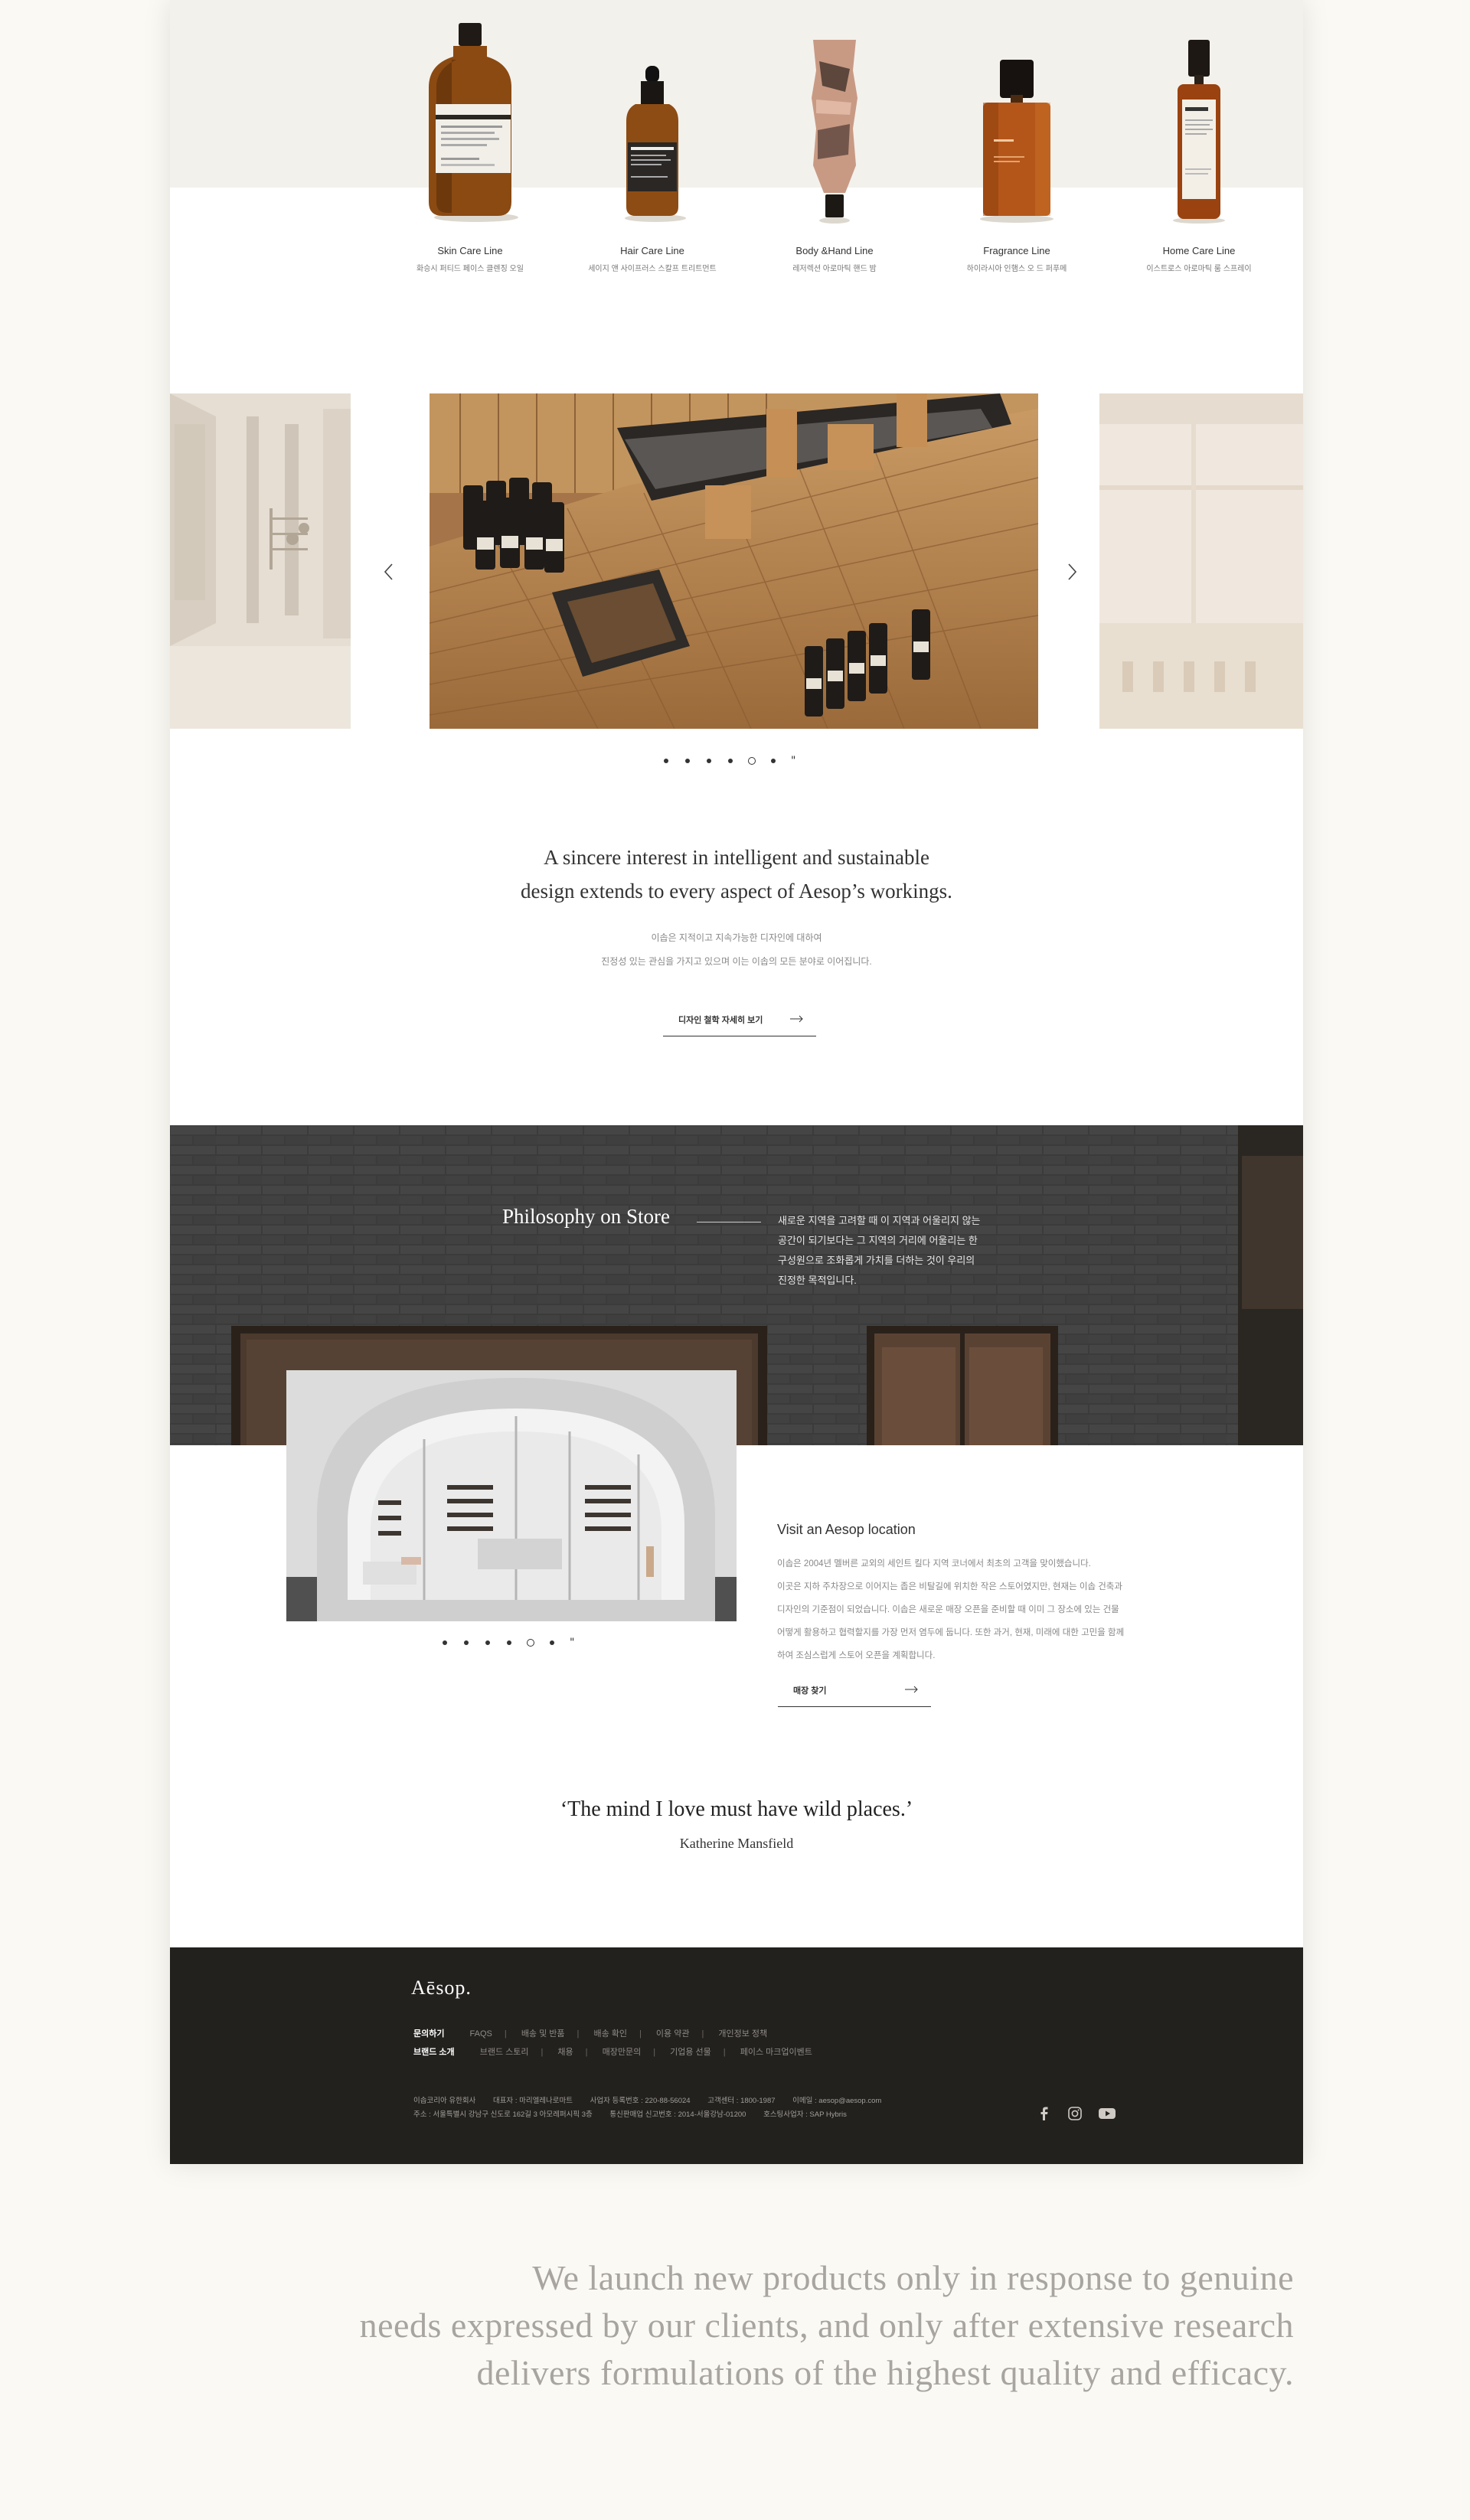  What do you see at coordinates (444, 2101) in the screenshot?
I see `company-info: 이솝코리아 유한회사` at bounding box center [444, 2101].